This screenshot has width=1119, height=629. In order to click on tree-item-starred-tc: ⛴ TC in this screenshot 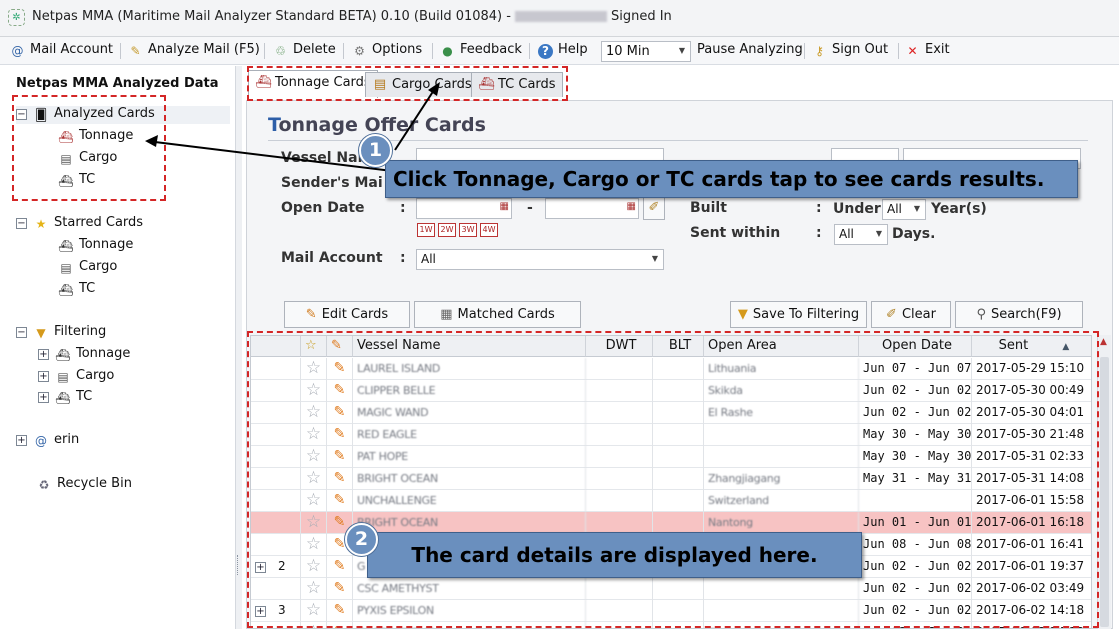, I will do `click(76, 290)`.